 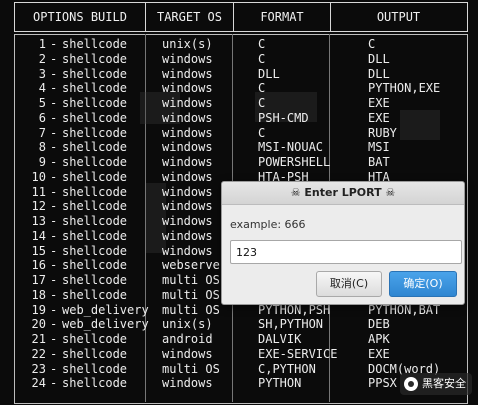 What do you see at coordinates (379, 147) in the screenshot?
I see `row-output: MSI` at bounding box center [379, 147].